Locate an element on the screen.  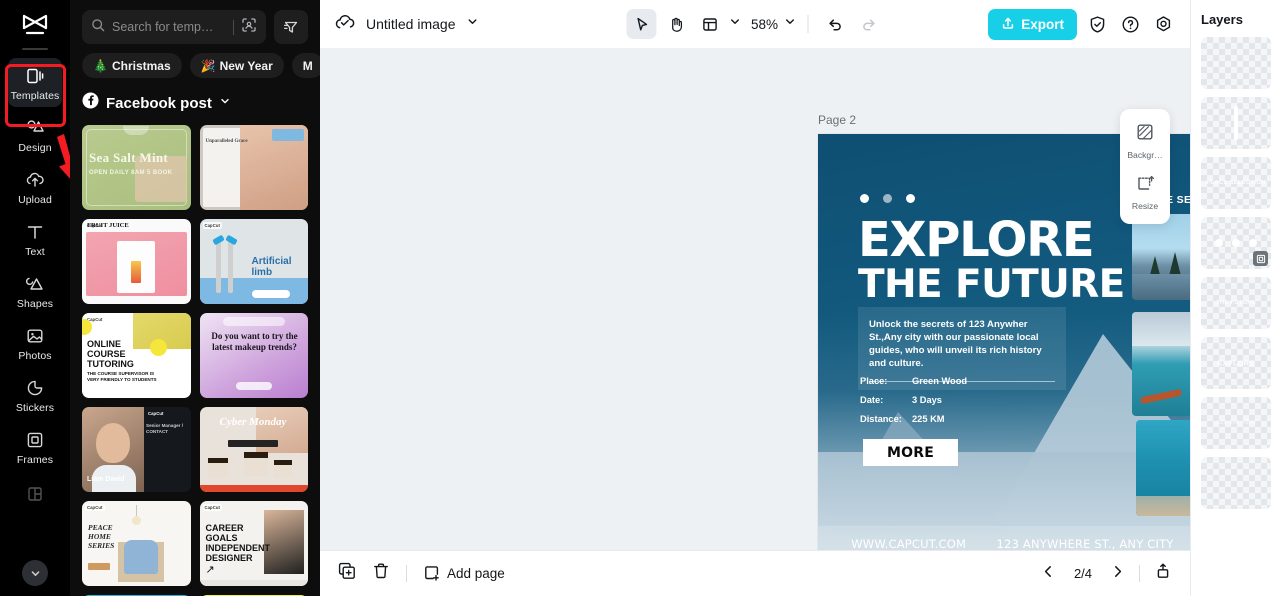
chevron-down-icon is located at coordinates (225, 103).